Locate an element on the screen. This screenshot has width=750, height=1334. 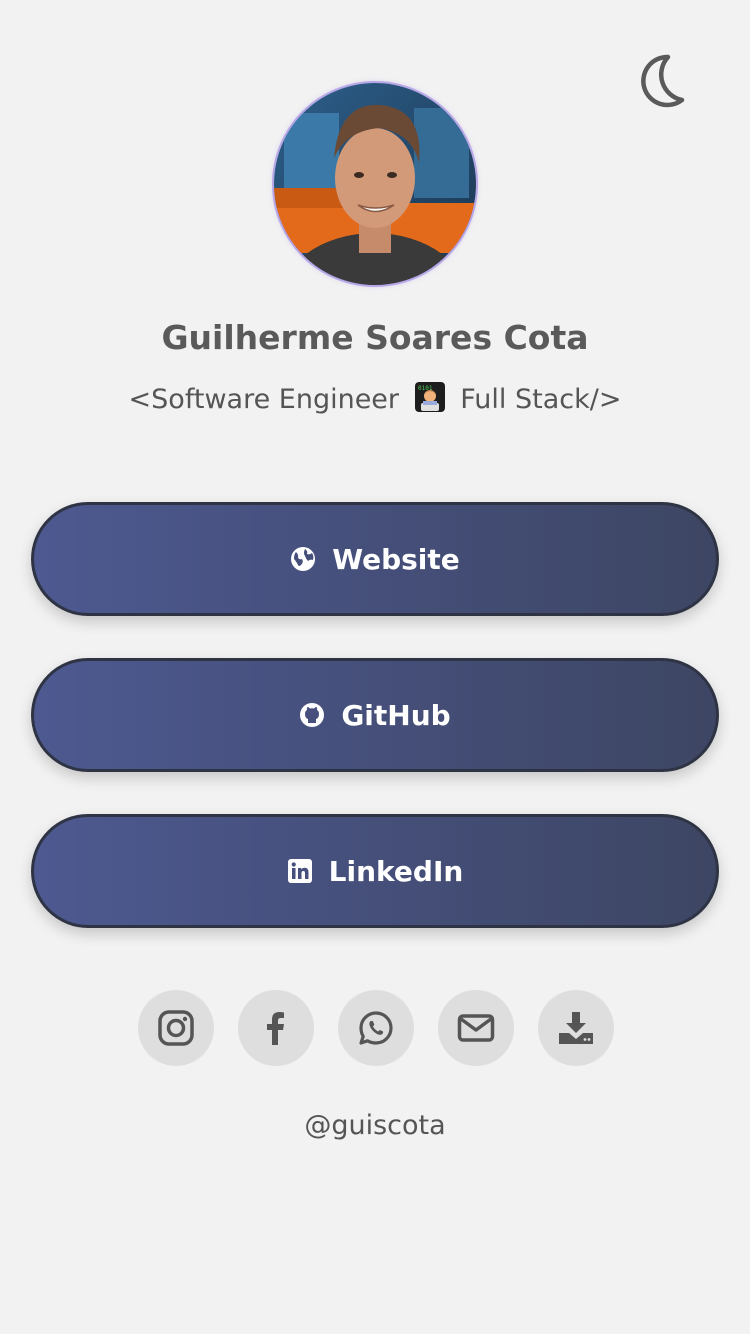
username-handle: @guiscota is located at coordinates (375, 1125).